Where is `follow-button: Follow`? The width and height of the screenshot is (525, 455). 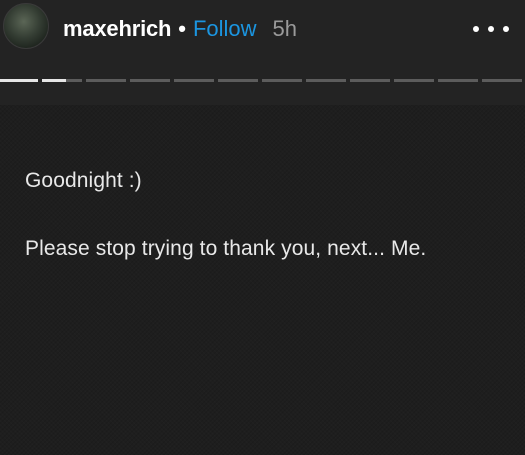
follow-button: Follow is located at coordinates (225, 29).